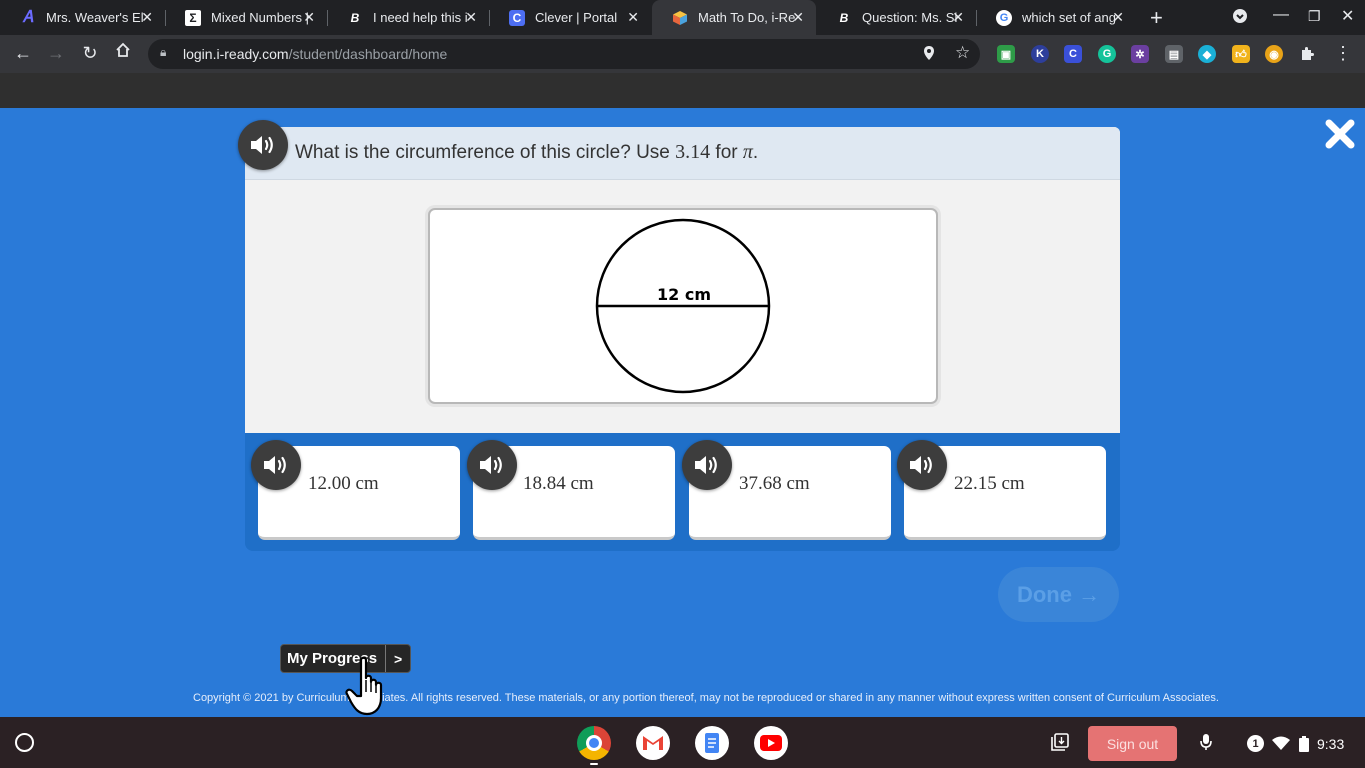 This screenshot has height=768, width=1365. What do you see at coordinates (163, 52) in the screenshot?
I see `lock-icon: 🔒︎` at bounding box center [163, 52].